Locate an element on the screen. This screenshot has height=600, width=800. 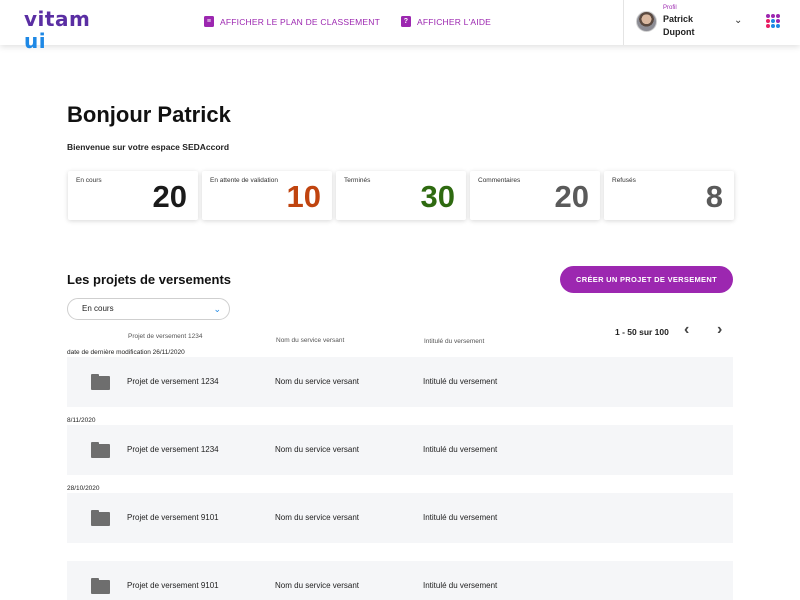
stat-card-comments: Commentaires 20 is located at coordinates (535, 195).